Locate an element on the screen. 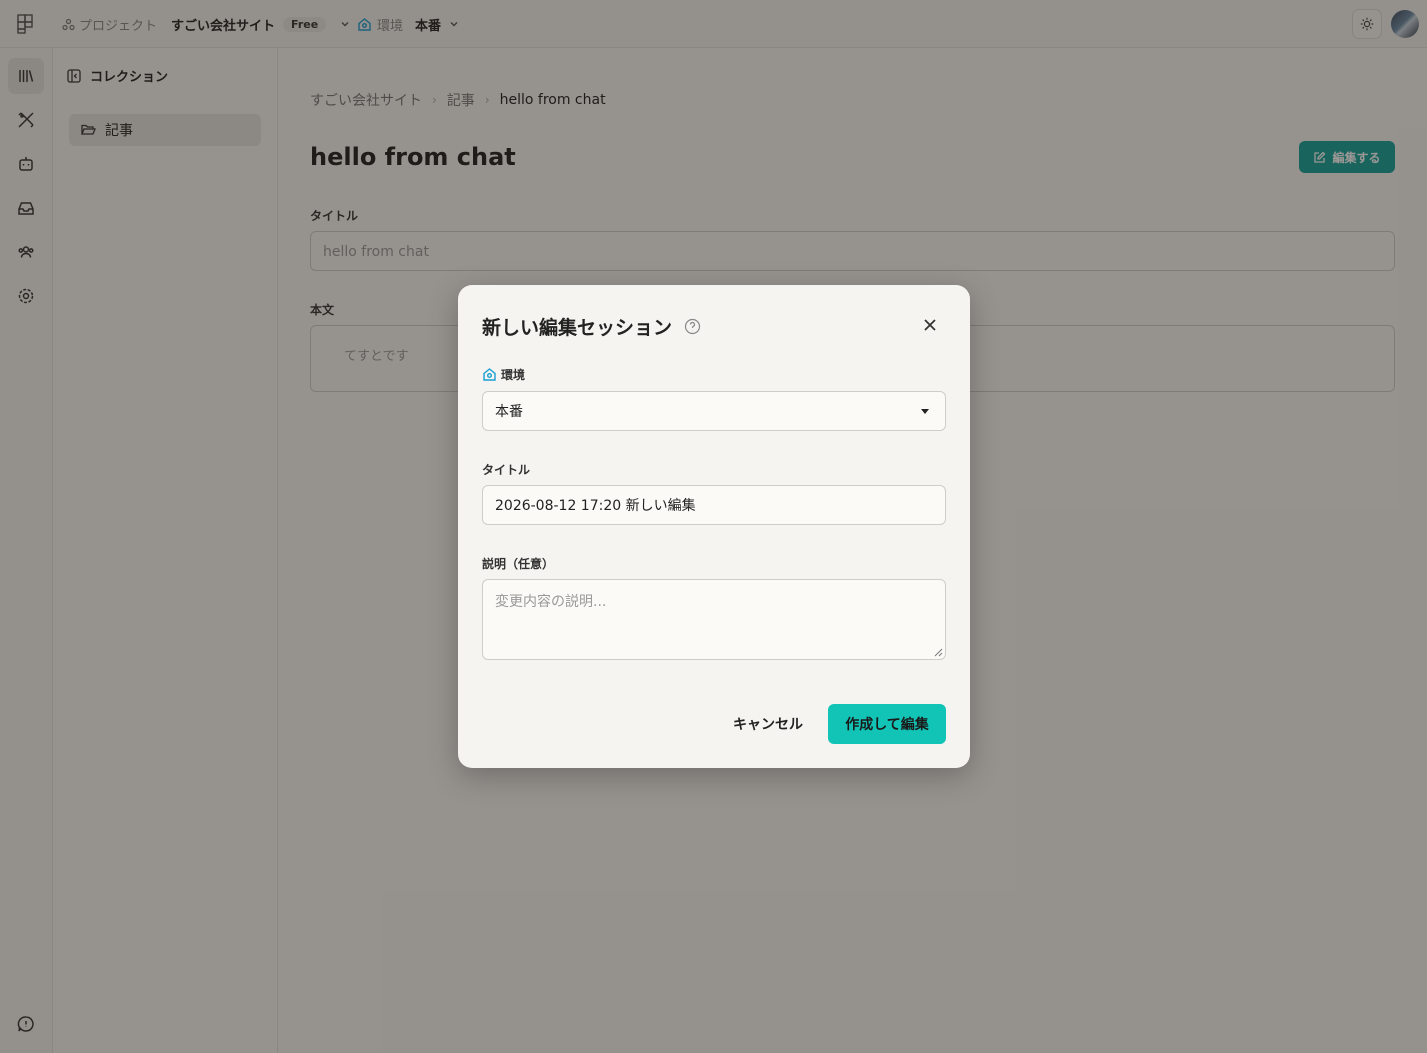  create-and-edit-button: 作成して編集 is located at coordinates (887, 724).